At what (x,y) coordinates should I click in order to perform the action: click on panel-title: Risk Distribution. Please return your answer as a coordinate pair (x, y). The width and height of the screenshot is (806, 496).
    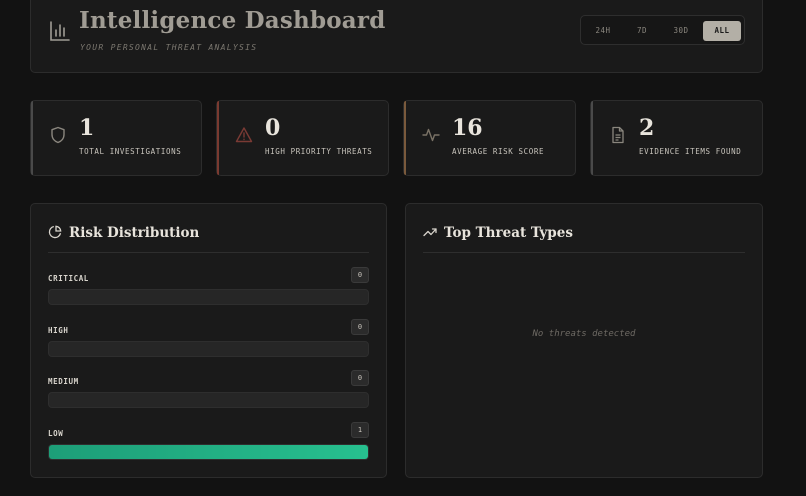
    Looking at the image, I should click on (134, 233).